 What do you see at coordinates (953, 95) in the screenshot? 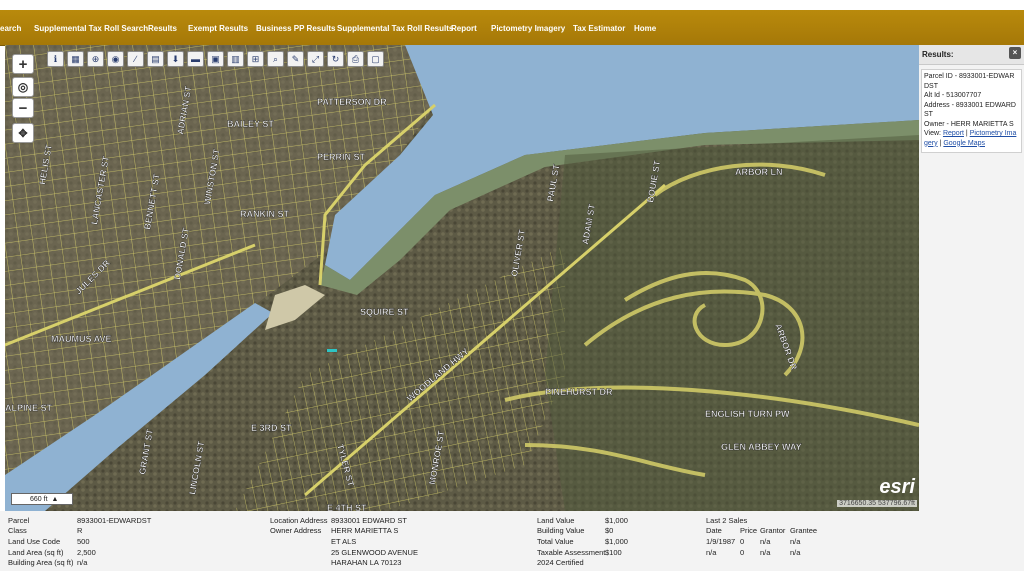
I see `result-alt-id: Alt Id - 513007707` at bounding box center [953, 95].